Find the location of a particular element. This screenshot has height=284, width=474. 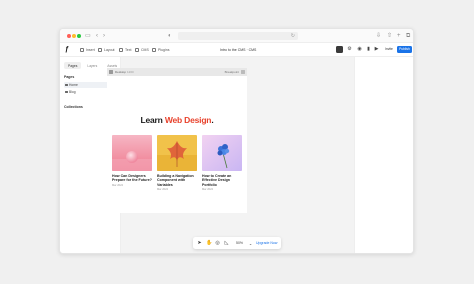

download-icon: ⇩ is located at coordinates (378, 36).